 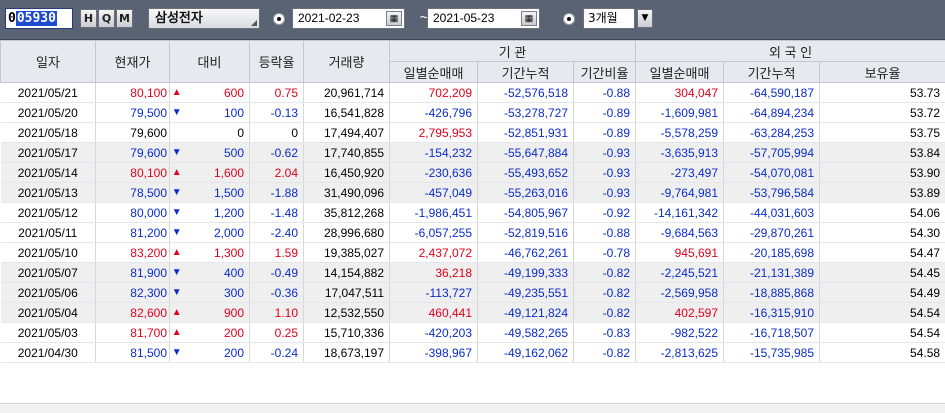 What do you see at coordinates (609, 18) in the screenshot?
I see `period-select: 3개월` at bounding box center [609, 18].